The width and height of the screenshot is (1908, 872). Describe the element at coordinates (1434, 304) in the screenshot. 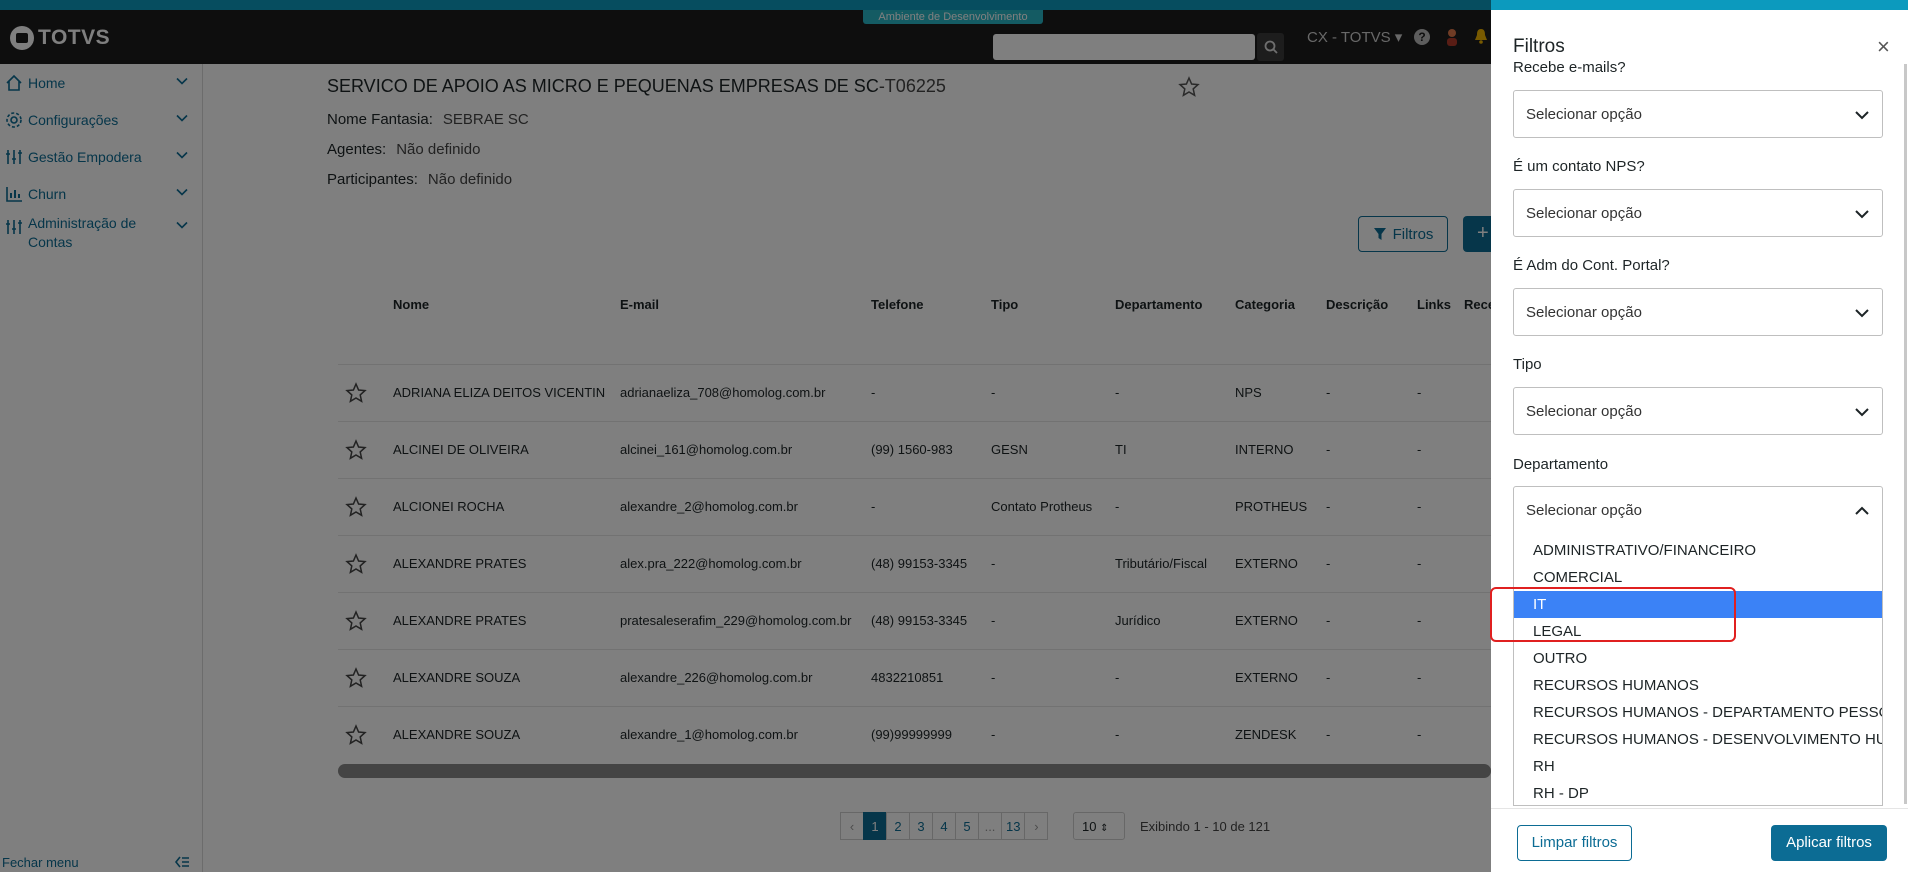

I see `column-header-links: Links` at that location.